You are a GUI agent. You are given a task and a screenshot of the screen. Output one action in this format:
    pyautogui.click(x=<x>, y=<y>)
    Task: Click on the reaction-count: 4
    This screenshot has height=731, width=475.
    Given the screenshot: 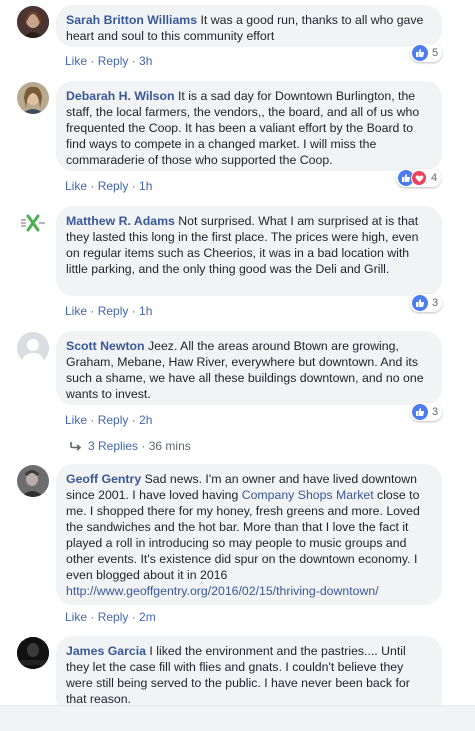 What is the action you would take?
    pyautogui.click(x=434, y=178)
    